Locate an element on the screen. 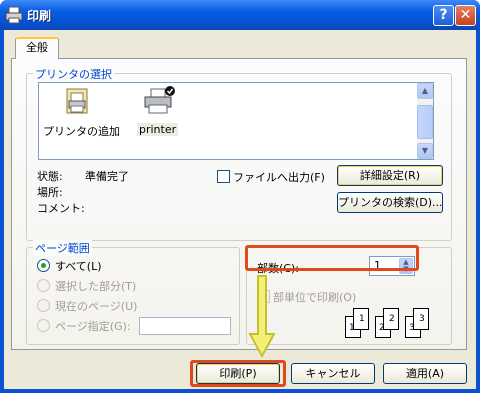 This screenshot has width=480, height=393. close-button: ✕ is located at coordinates (465, 15).